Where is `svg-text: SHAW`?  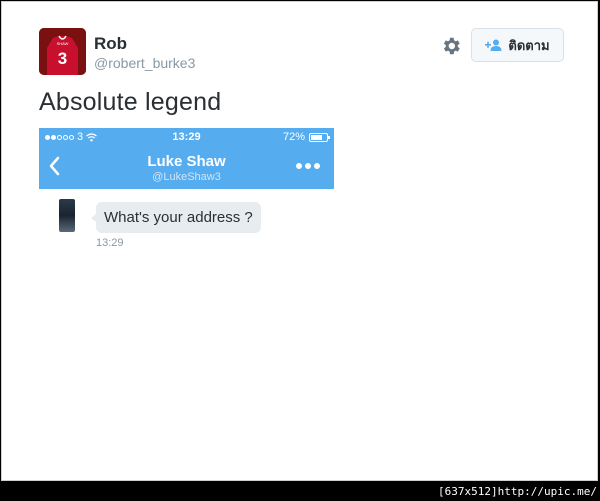 svg-text: SHAW is located at coordinates (63, 43).